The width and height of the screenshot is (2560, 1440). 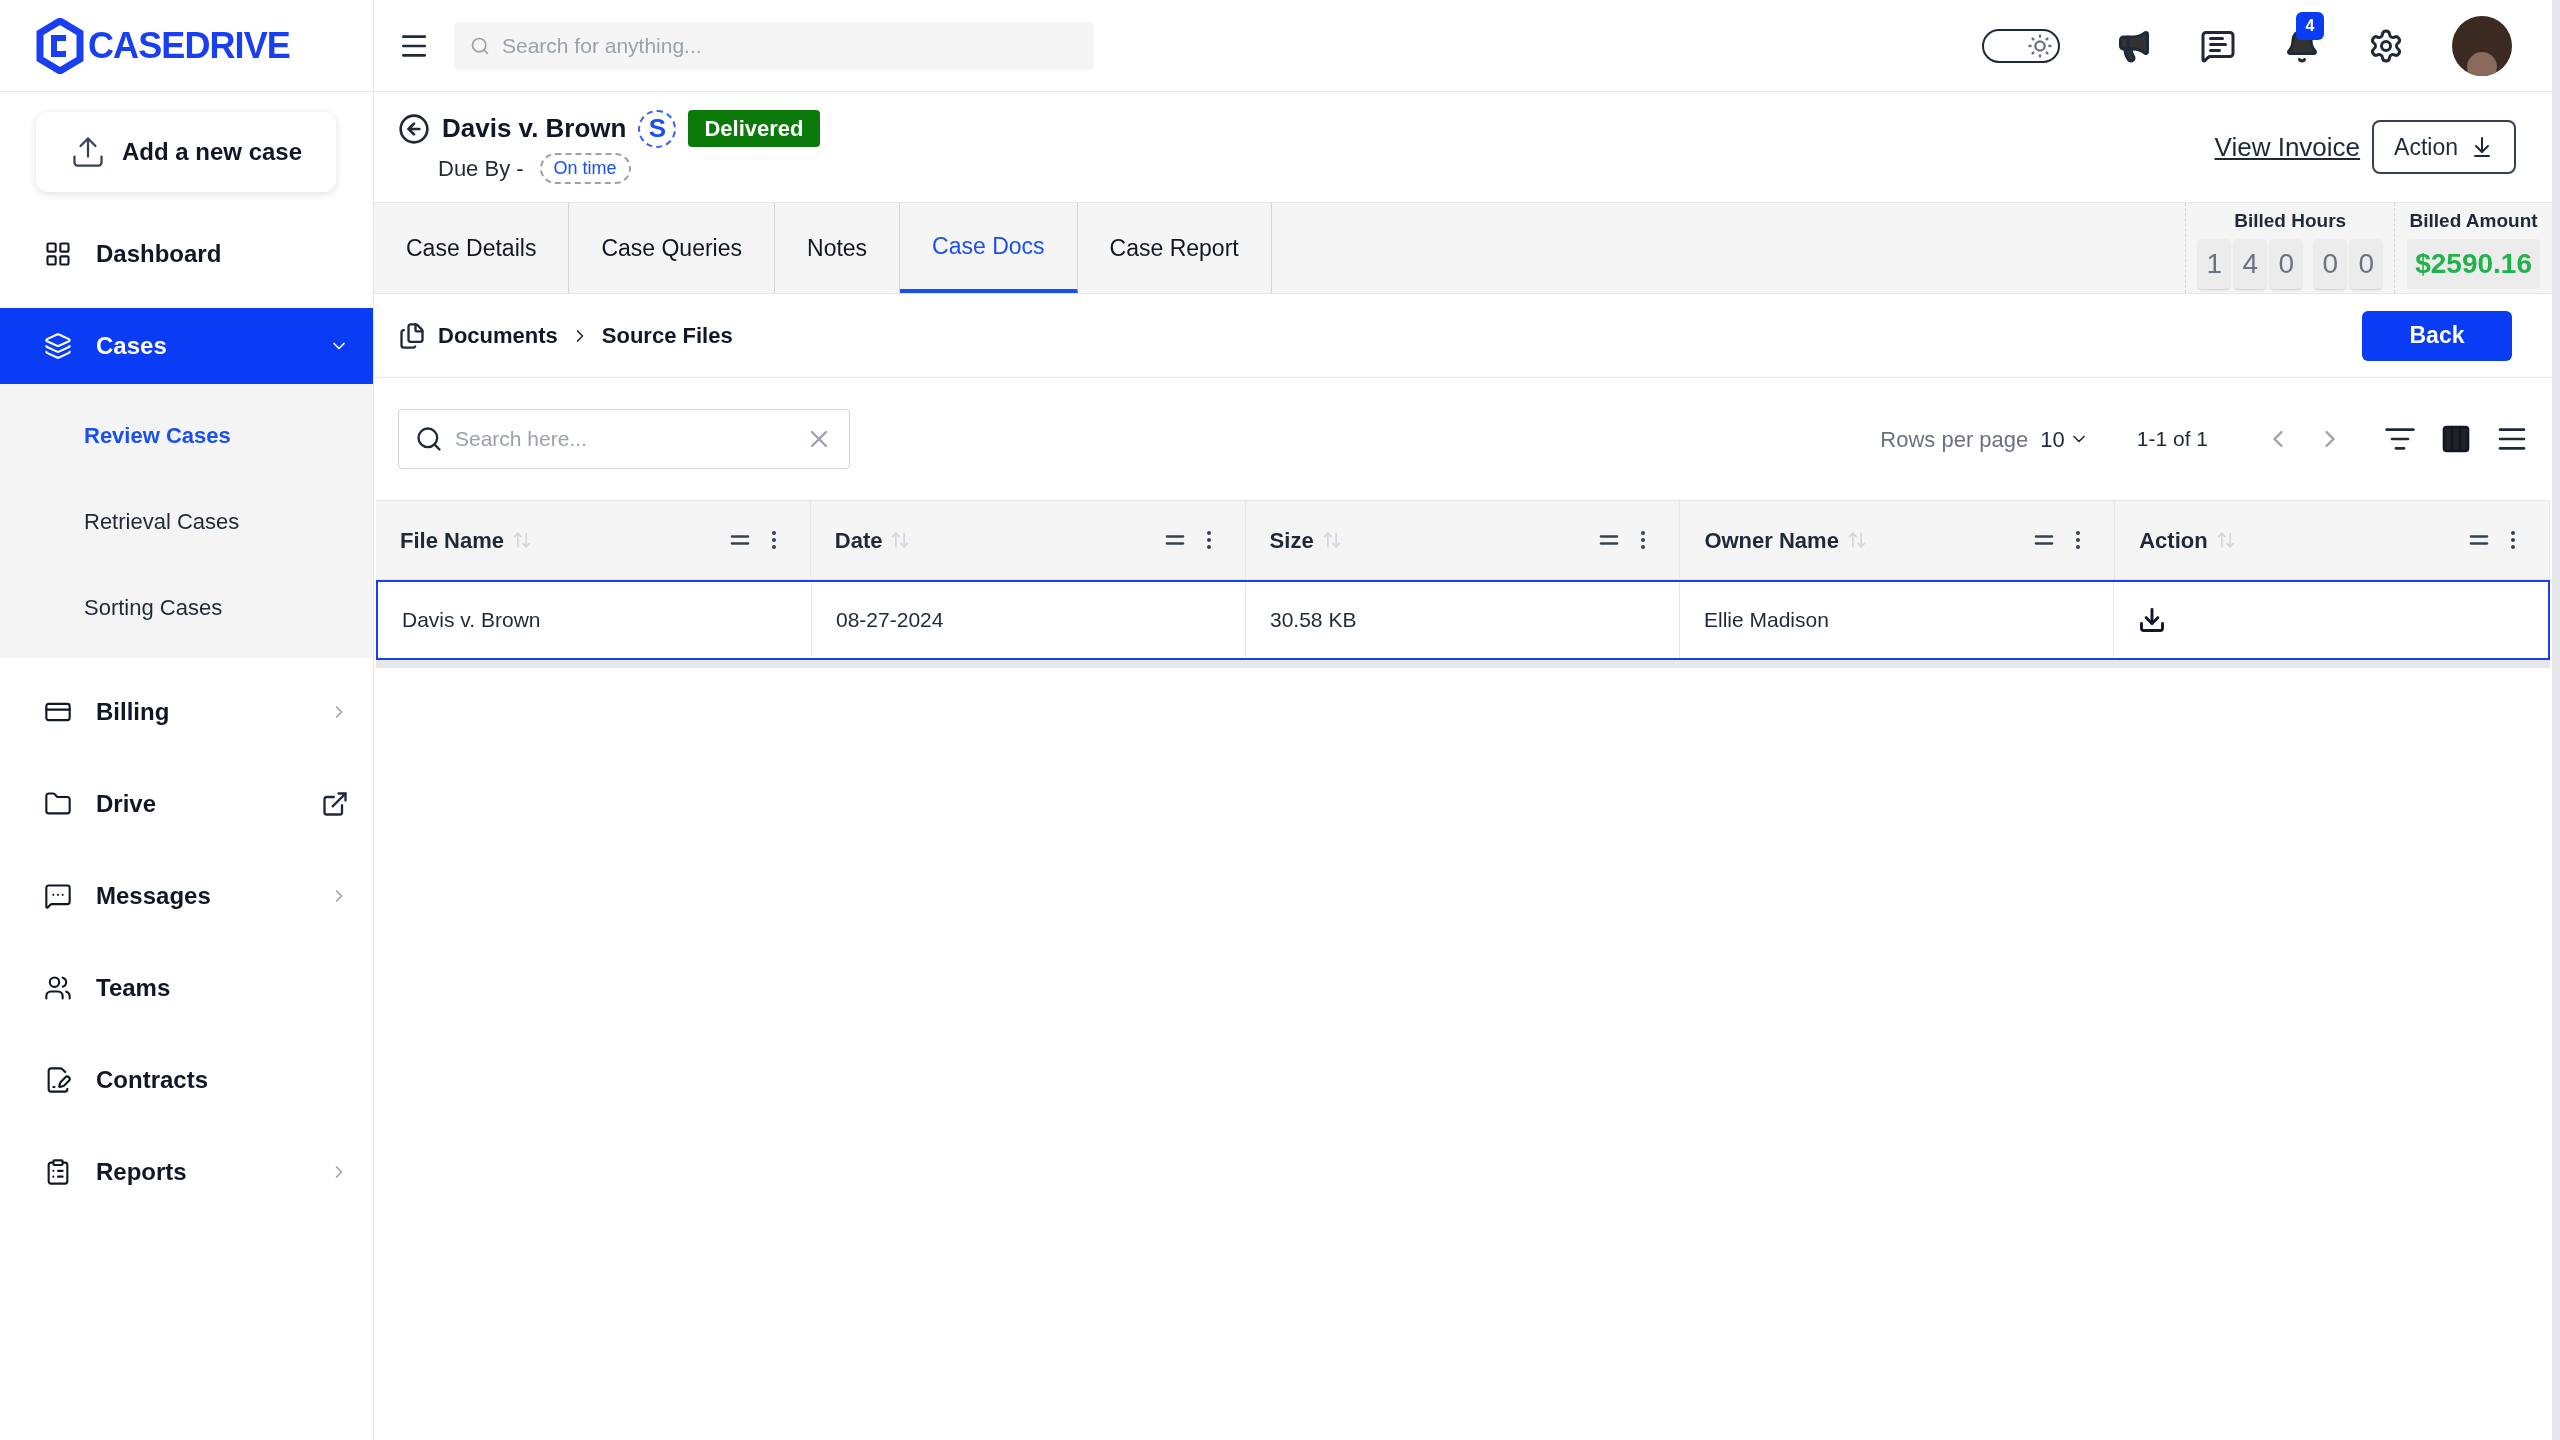 What do you see at coordinates (186, 1080) in the screenshot?
I see `nav-item: Contracts` at bounding box center [186, 1080].